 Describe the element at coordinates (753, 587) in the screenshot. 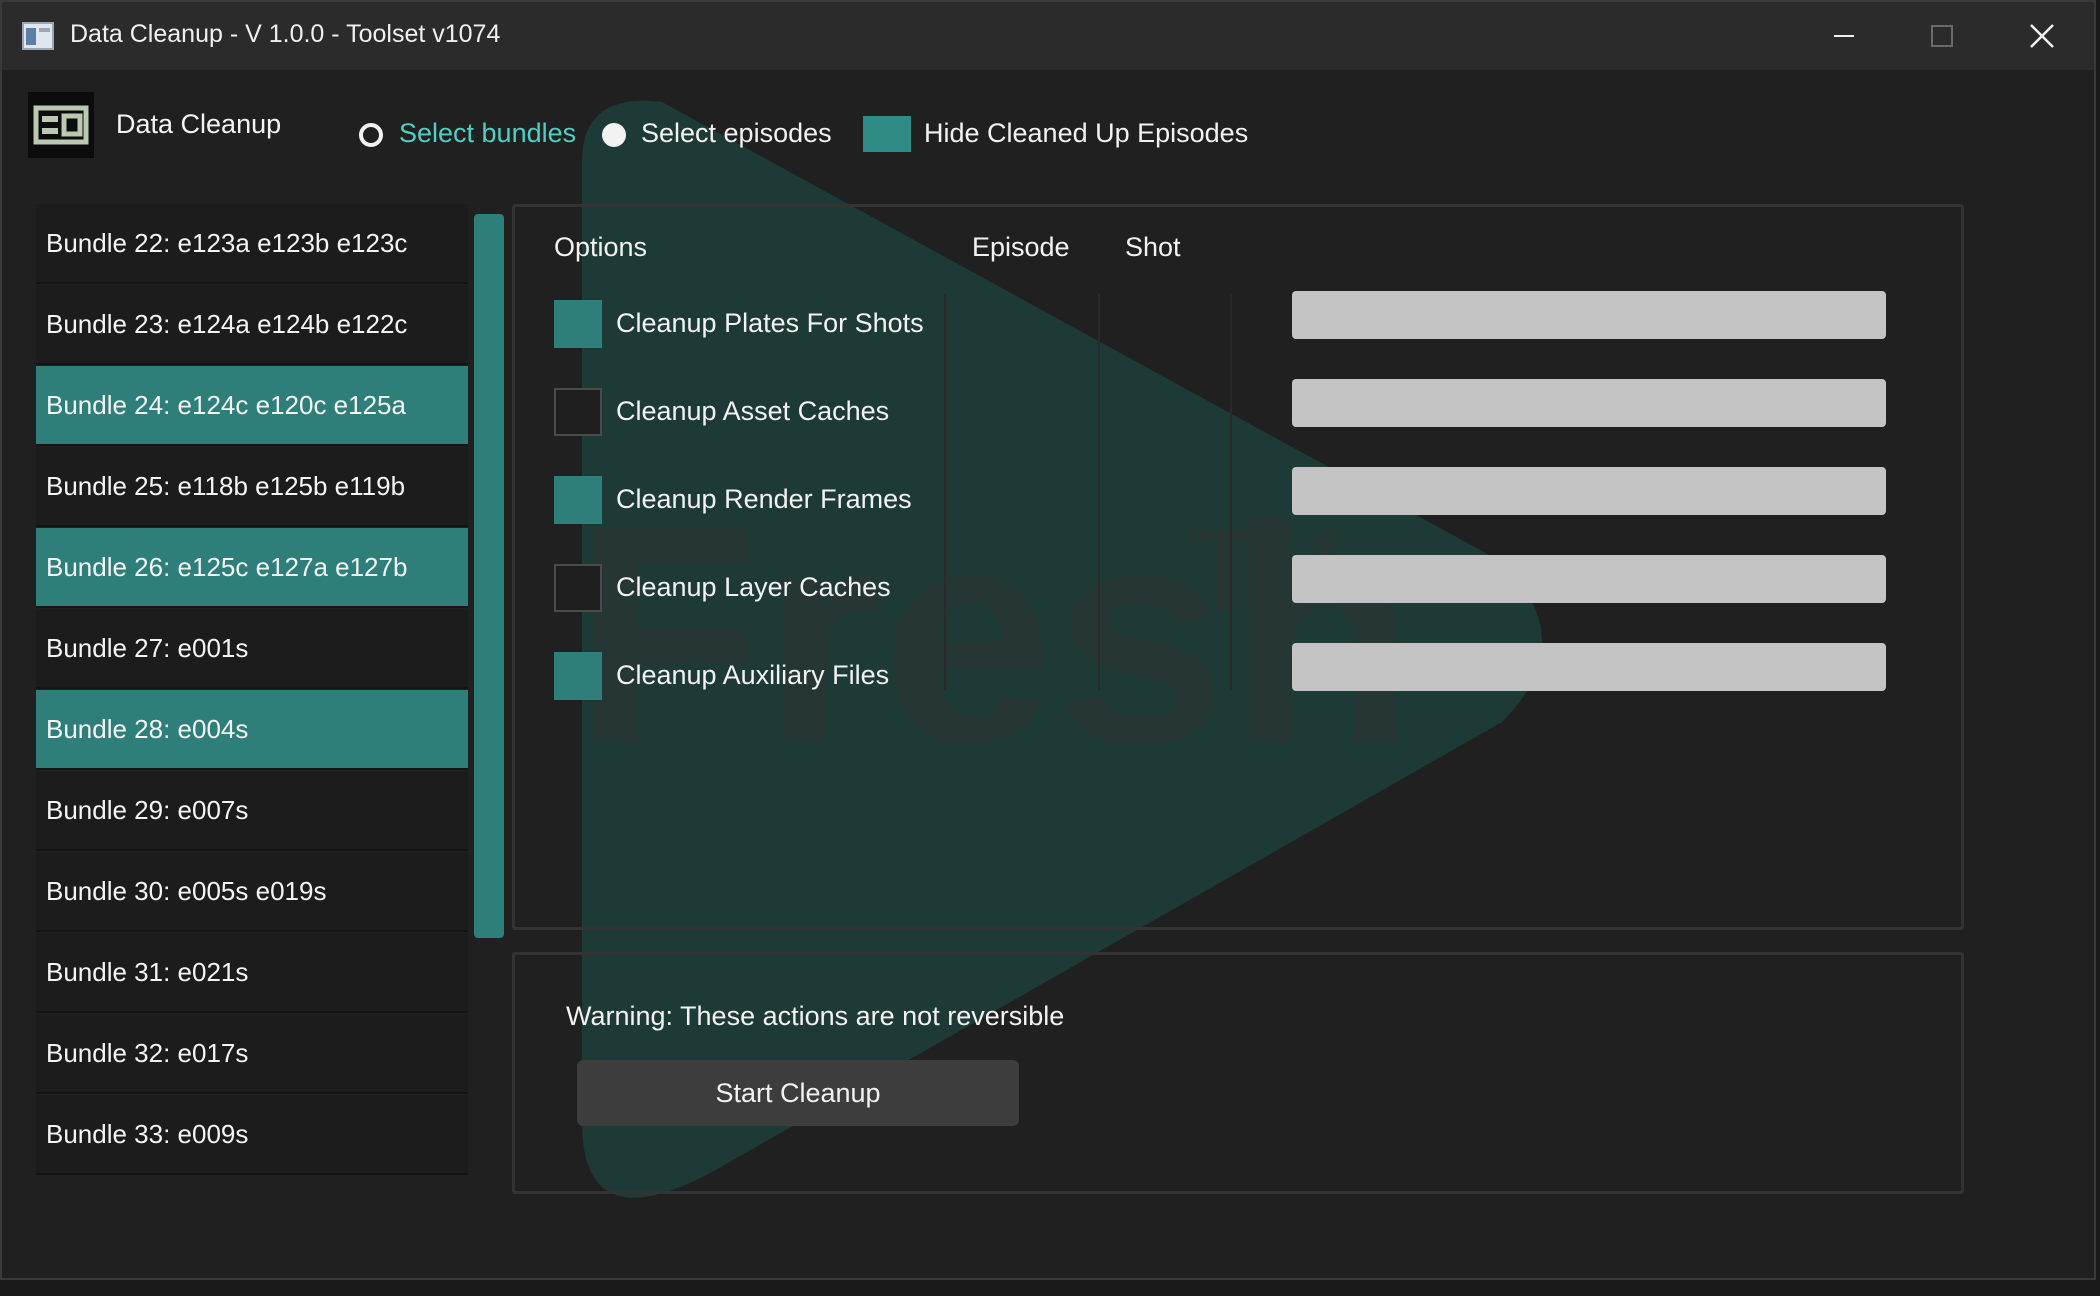

I see `cleanup-layer-caches-label: Cleanup Layer Caches` at that location.